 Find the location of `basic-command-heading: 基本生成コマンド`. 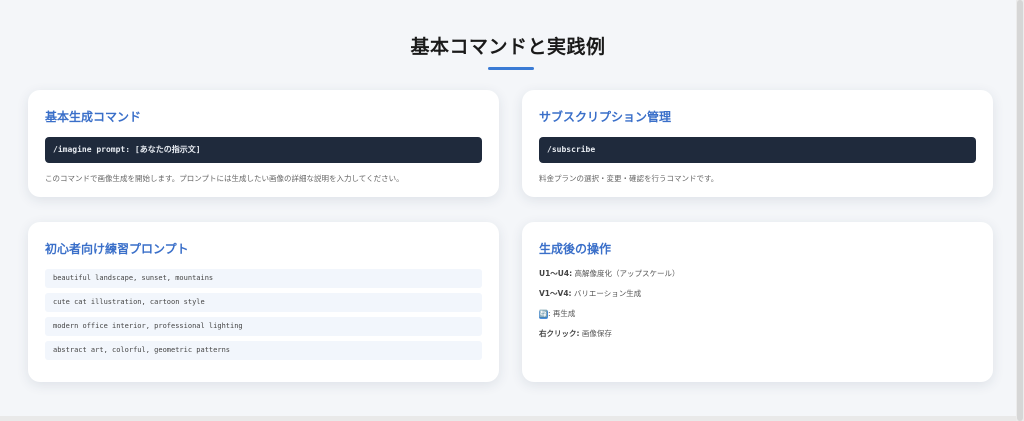

basic-command-heading: 基本生成コマンド is located at coordinates (93, 117).